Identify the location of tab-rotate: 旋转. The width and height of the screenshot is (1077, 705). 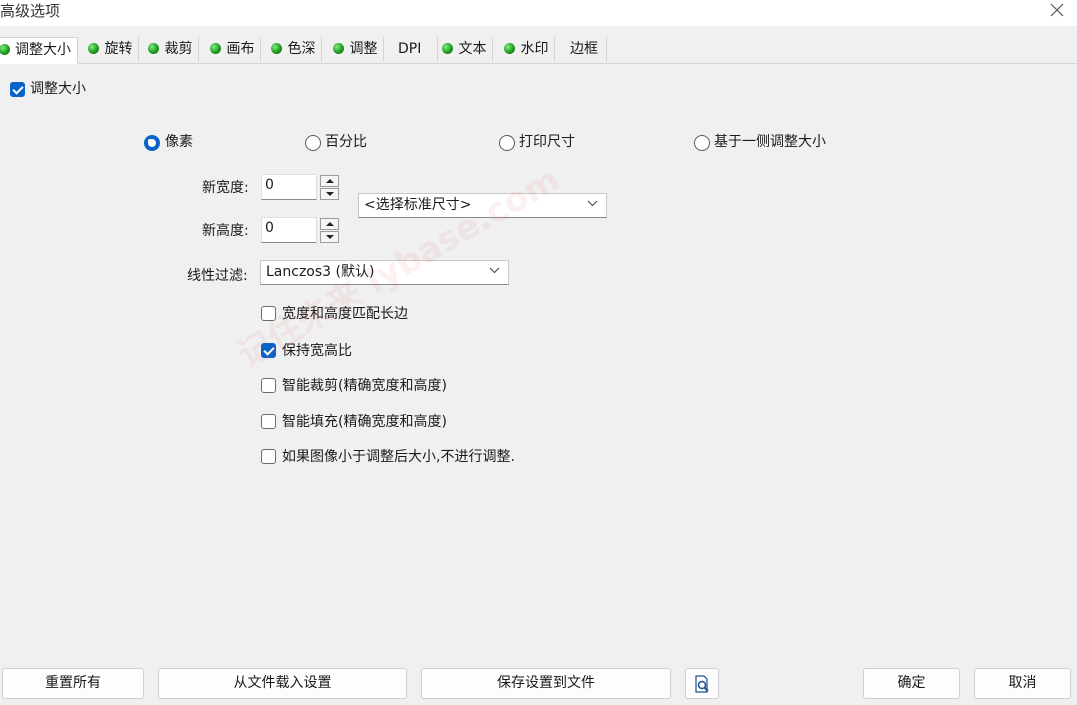
(112, 49).